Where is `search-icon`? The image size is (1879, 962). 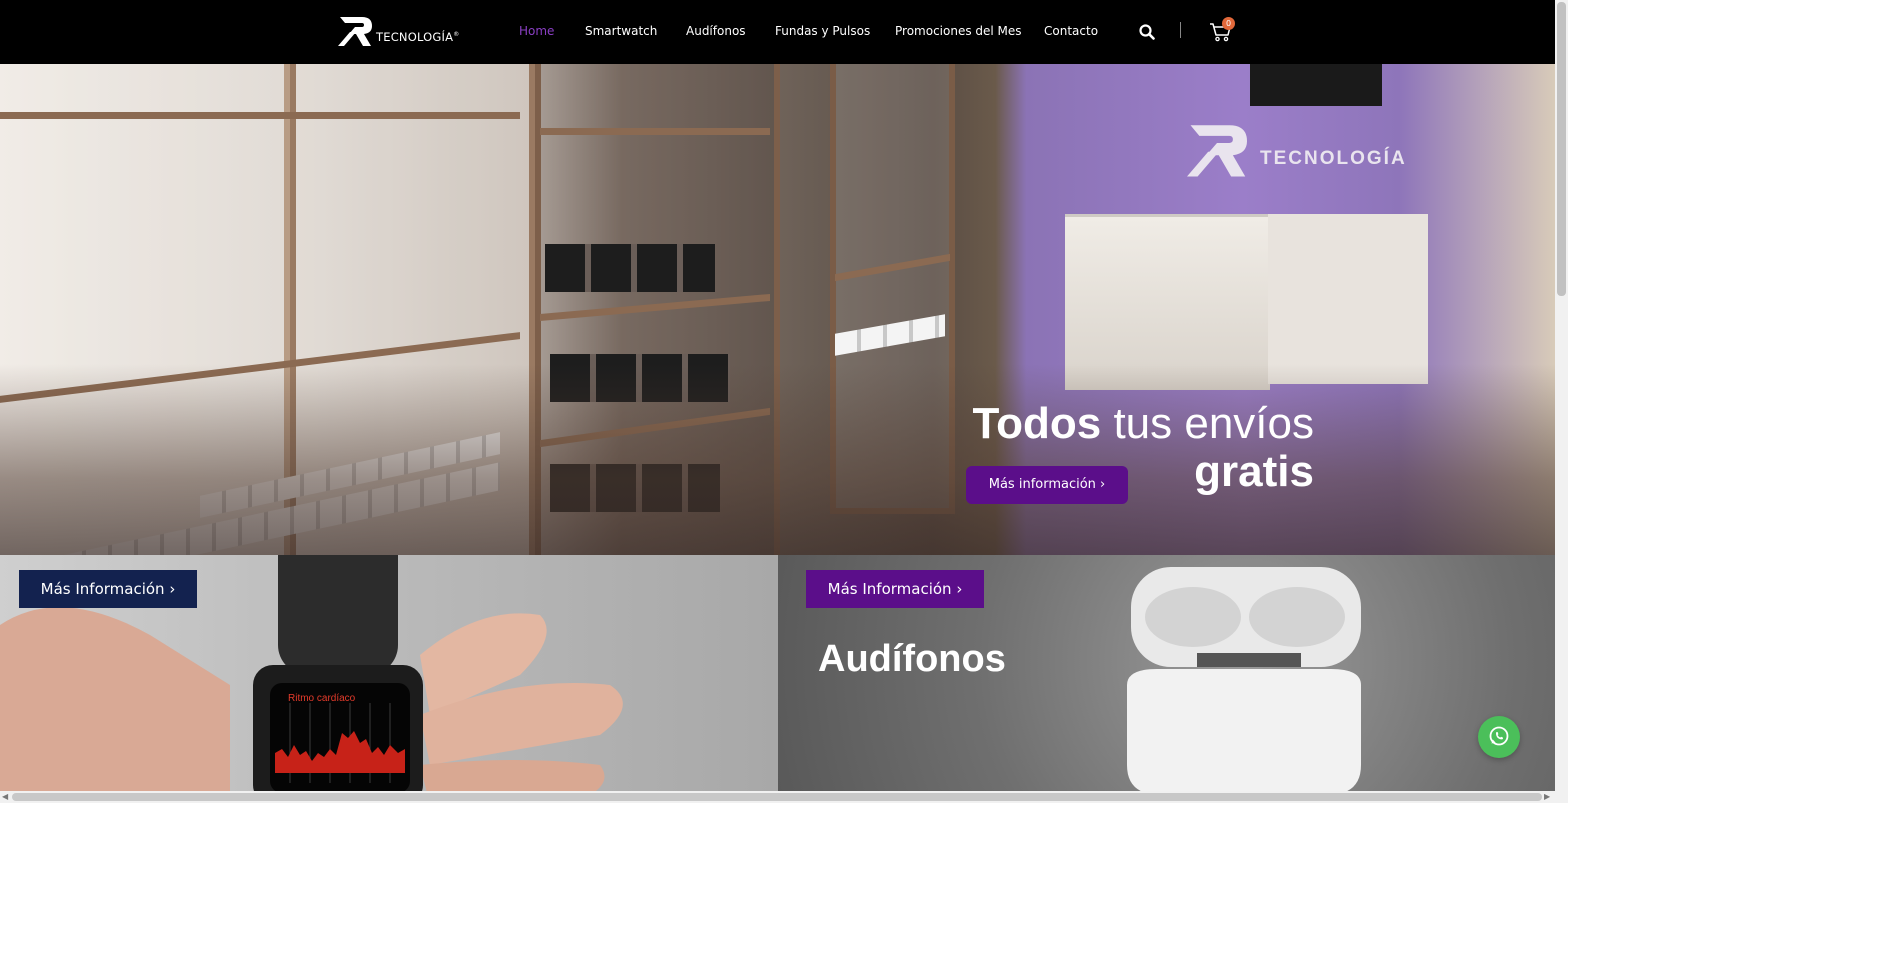 search-icon is located at coordinates (1147, 32).